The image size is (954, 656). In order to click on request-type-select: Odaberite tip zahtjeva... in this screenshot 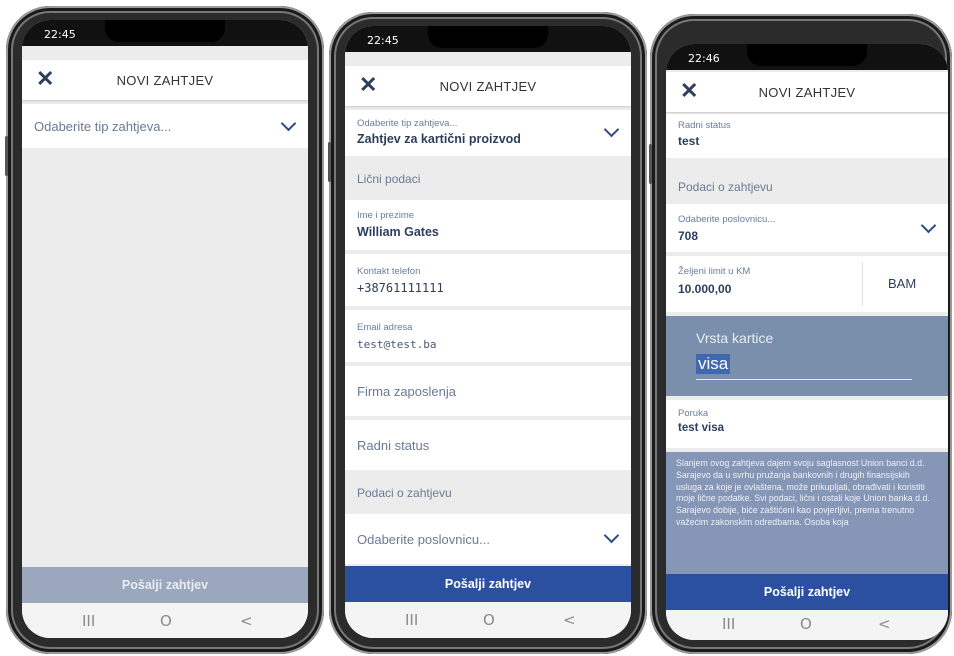, I will do `click(165, 126)`.